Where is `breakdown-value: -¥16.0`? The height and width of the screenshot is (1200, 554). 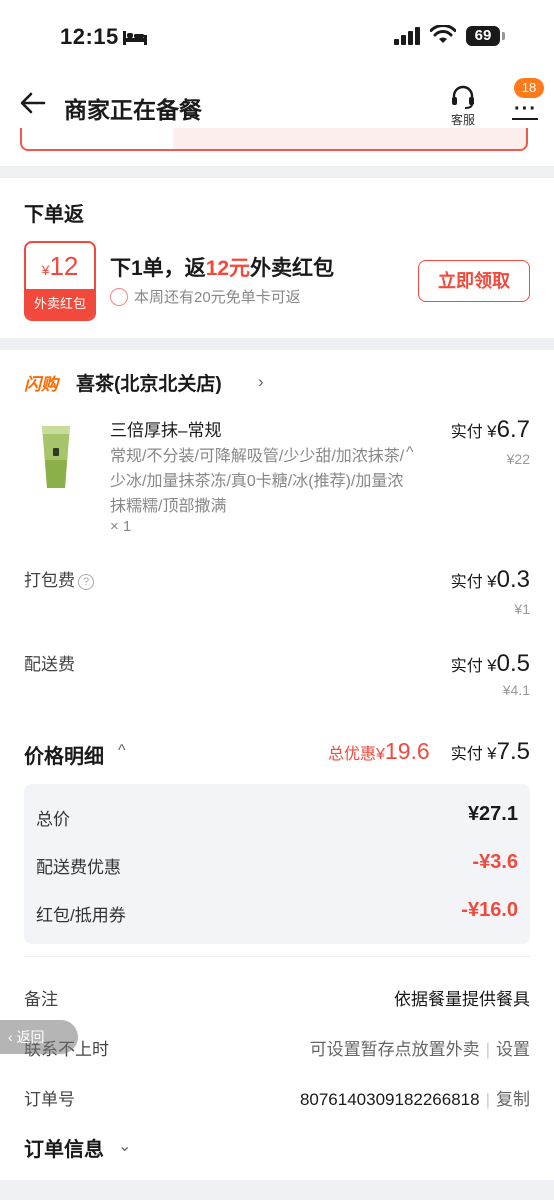 breakdown-value: -¥16.0 is located at coordinates (489, 910).